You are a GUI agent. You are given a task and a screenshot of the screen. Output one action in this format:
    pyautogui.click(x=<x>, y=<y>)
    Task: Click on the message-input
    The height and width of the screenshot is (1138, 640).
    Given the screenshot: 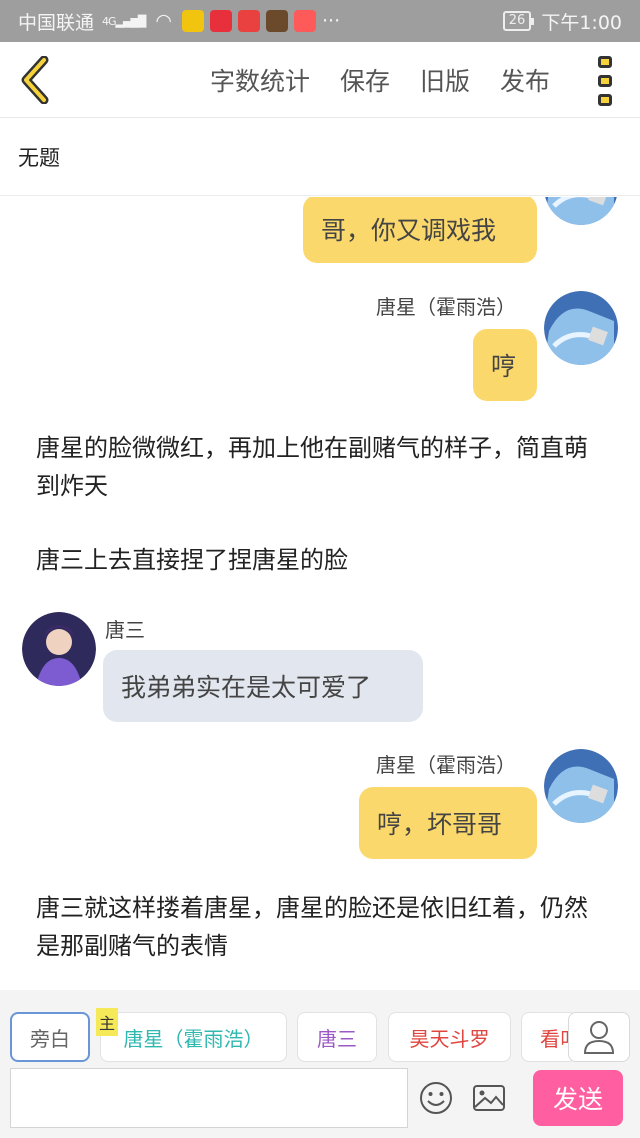 What is the action you would take?
    pyautogui.click(x=209, y=1098)
    